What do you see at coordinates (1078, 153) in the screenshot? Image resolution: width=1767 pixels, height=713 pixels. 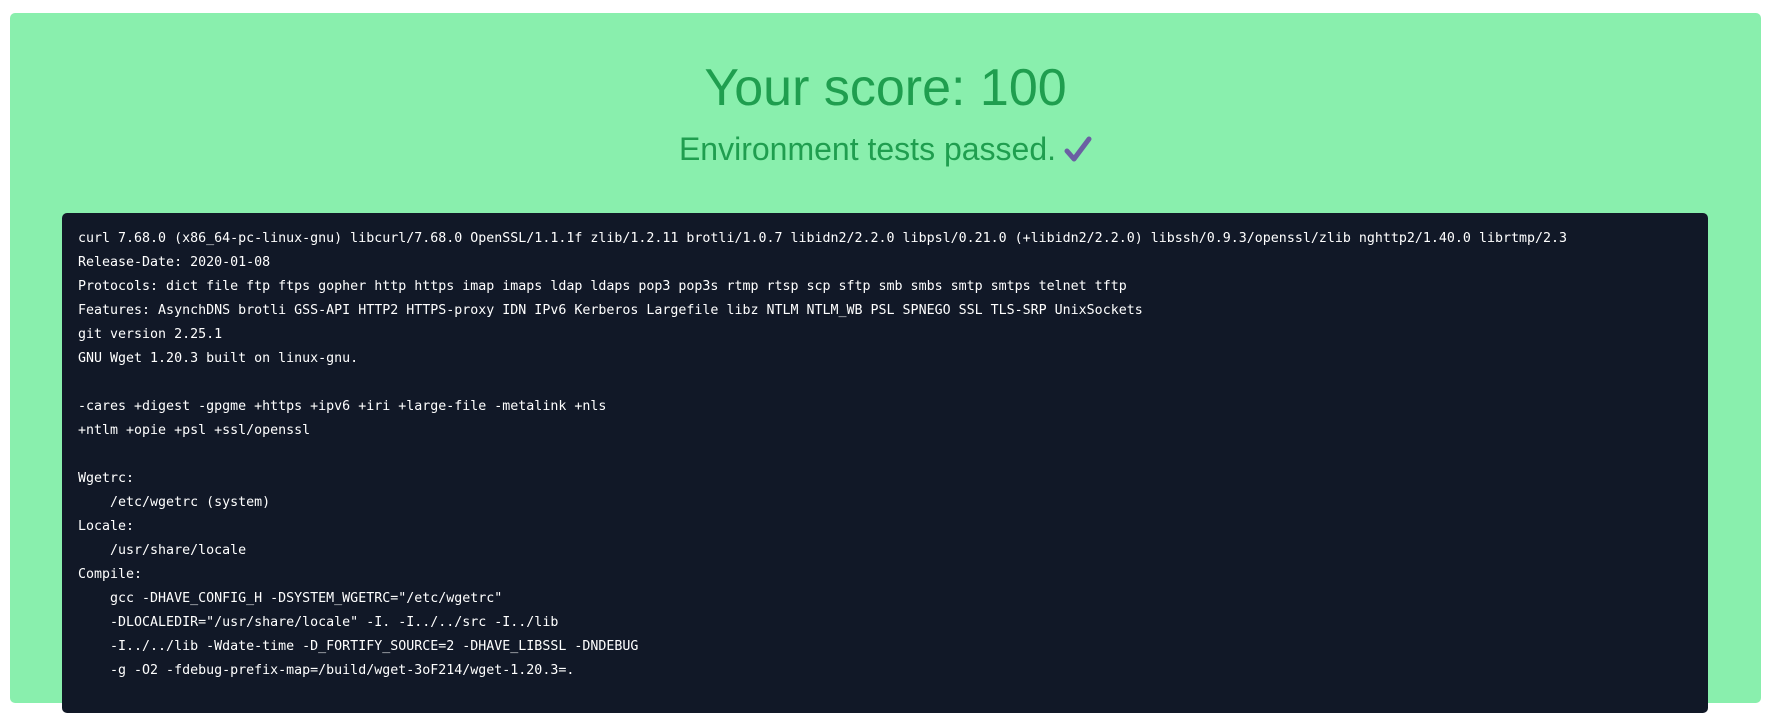 I see `checkmark-icon` at bounding box center [1078, 153].